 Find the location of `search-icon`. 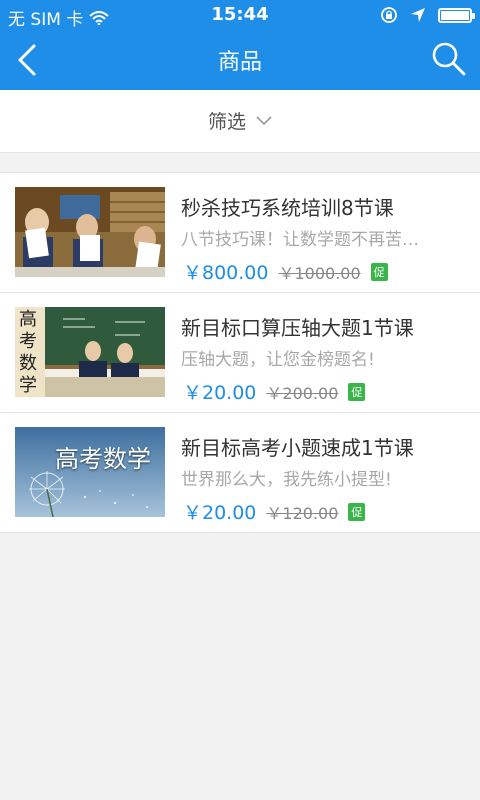

search-icon is located at coordinates (449, 59).